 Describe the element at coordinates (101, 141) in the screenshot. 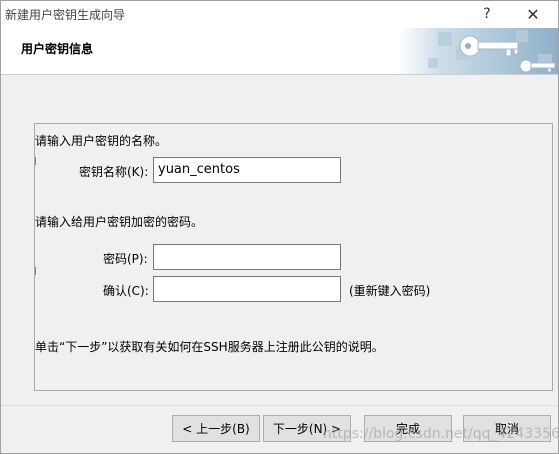

I see `name-prompt: 请输入用户密钥的名称。` at that location.